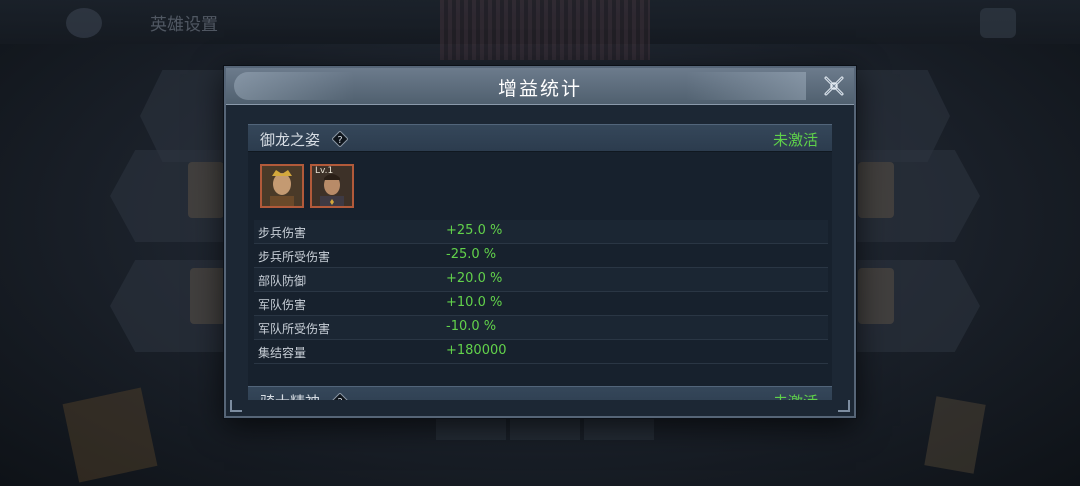 The width and height of the screenshot is (1080, 486). What do you see at coordinates (471, 254) in the screenshot?
I see `stat-value: -25.0 %` at bounding box center [471, 254].